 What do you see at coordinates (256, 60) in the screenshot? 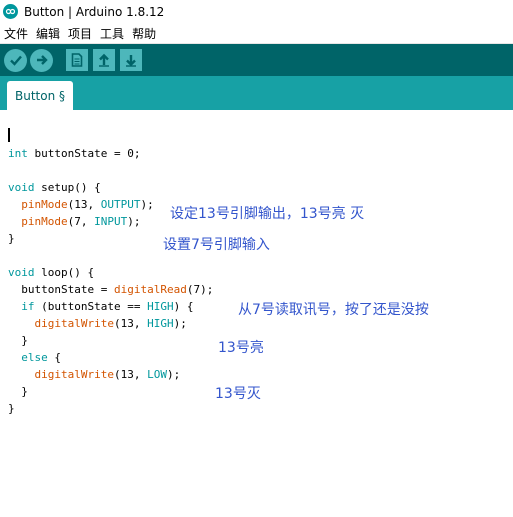
I see `toolbar` at bounding box center [256, 60].